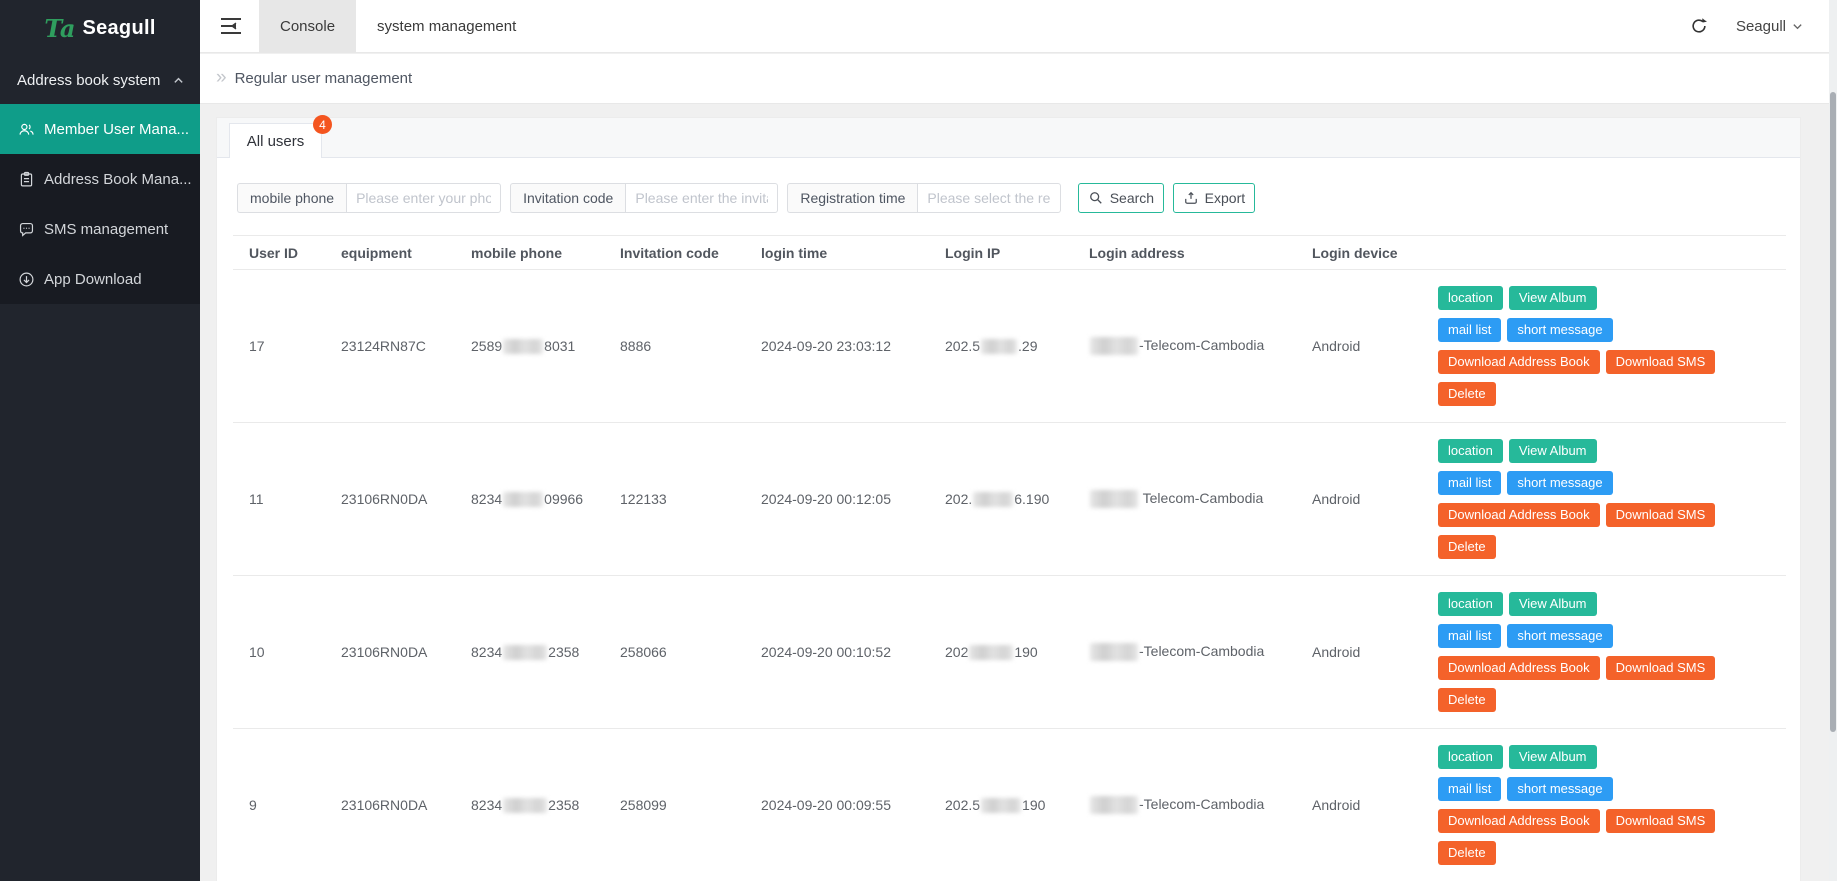 This screenshot has width=1837, height=881. I want to click on login-address-cell: Telecom-Cambodia, so click(1184, 499).